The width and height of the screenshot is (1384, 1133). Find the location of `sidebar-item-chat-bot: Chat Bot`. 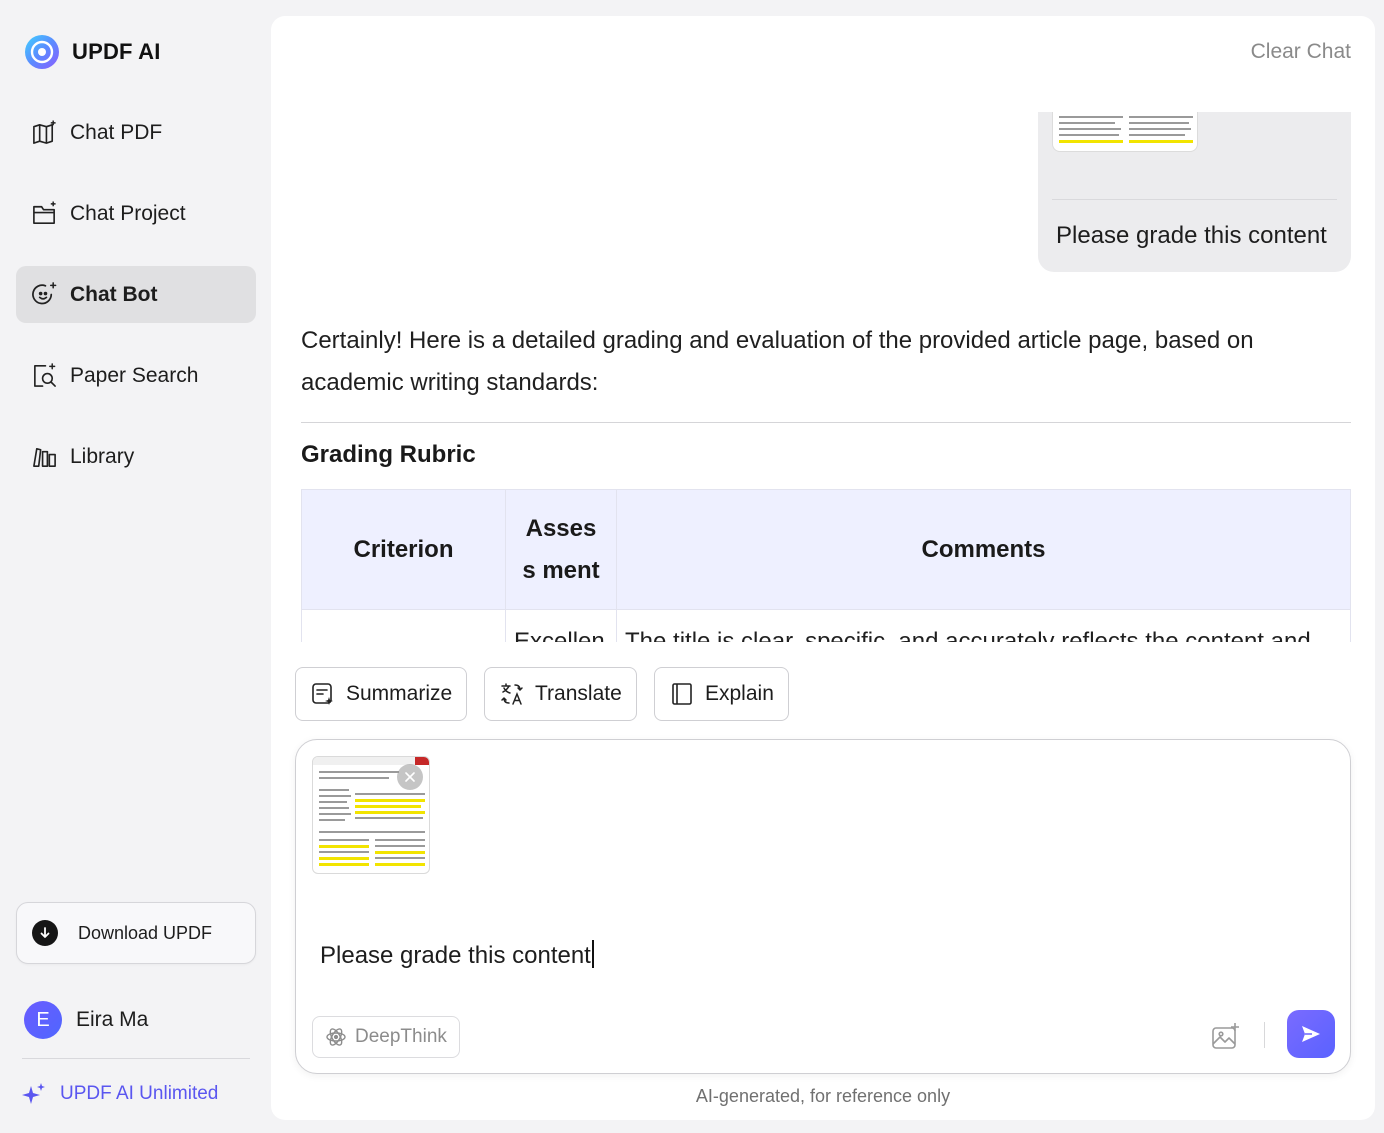

sidebar-item-chat-bot: Chat Bot is located at coordinates (136, 294).